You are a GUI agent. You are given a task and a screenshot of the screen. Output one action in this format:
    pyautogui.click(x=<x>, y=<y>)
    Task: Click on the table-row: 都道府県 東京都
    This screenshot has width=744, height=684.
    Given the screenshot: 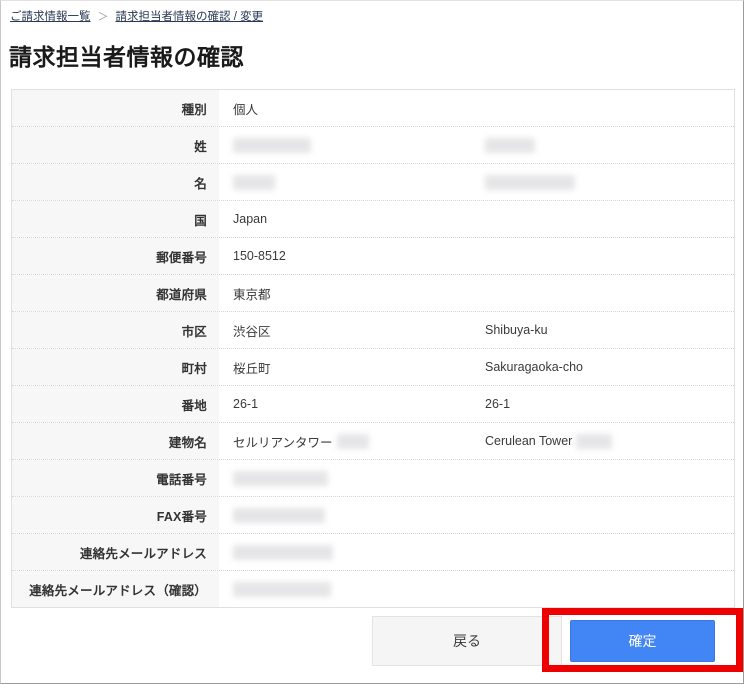 What is the action you would take?
    pyautogui.click(x=373, y=293)
    